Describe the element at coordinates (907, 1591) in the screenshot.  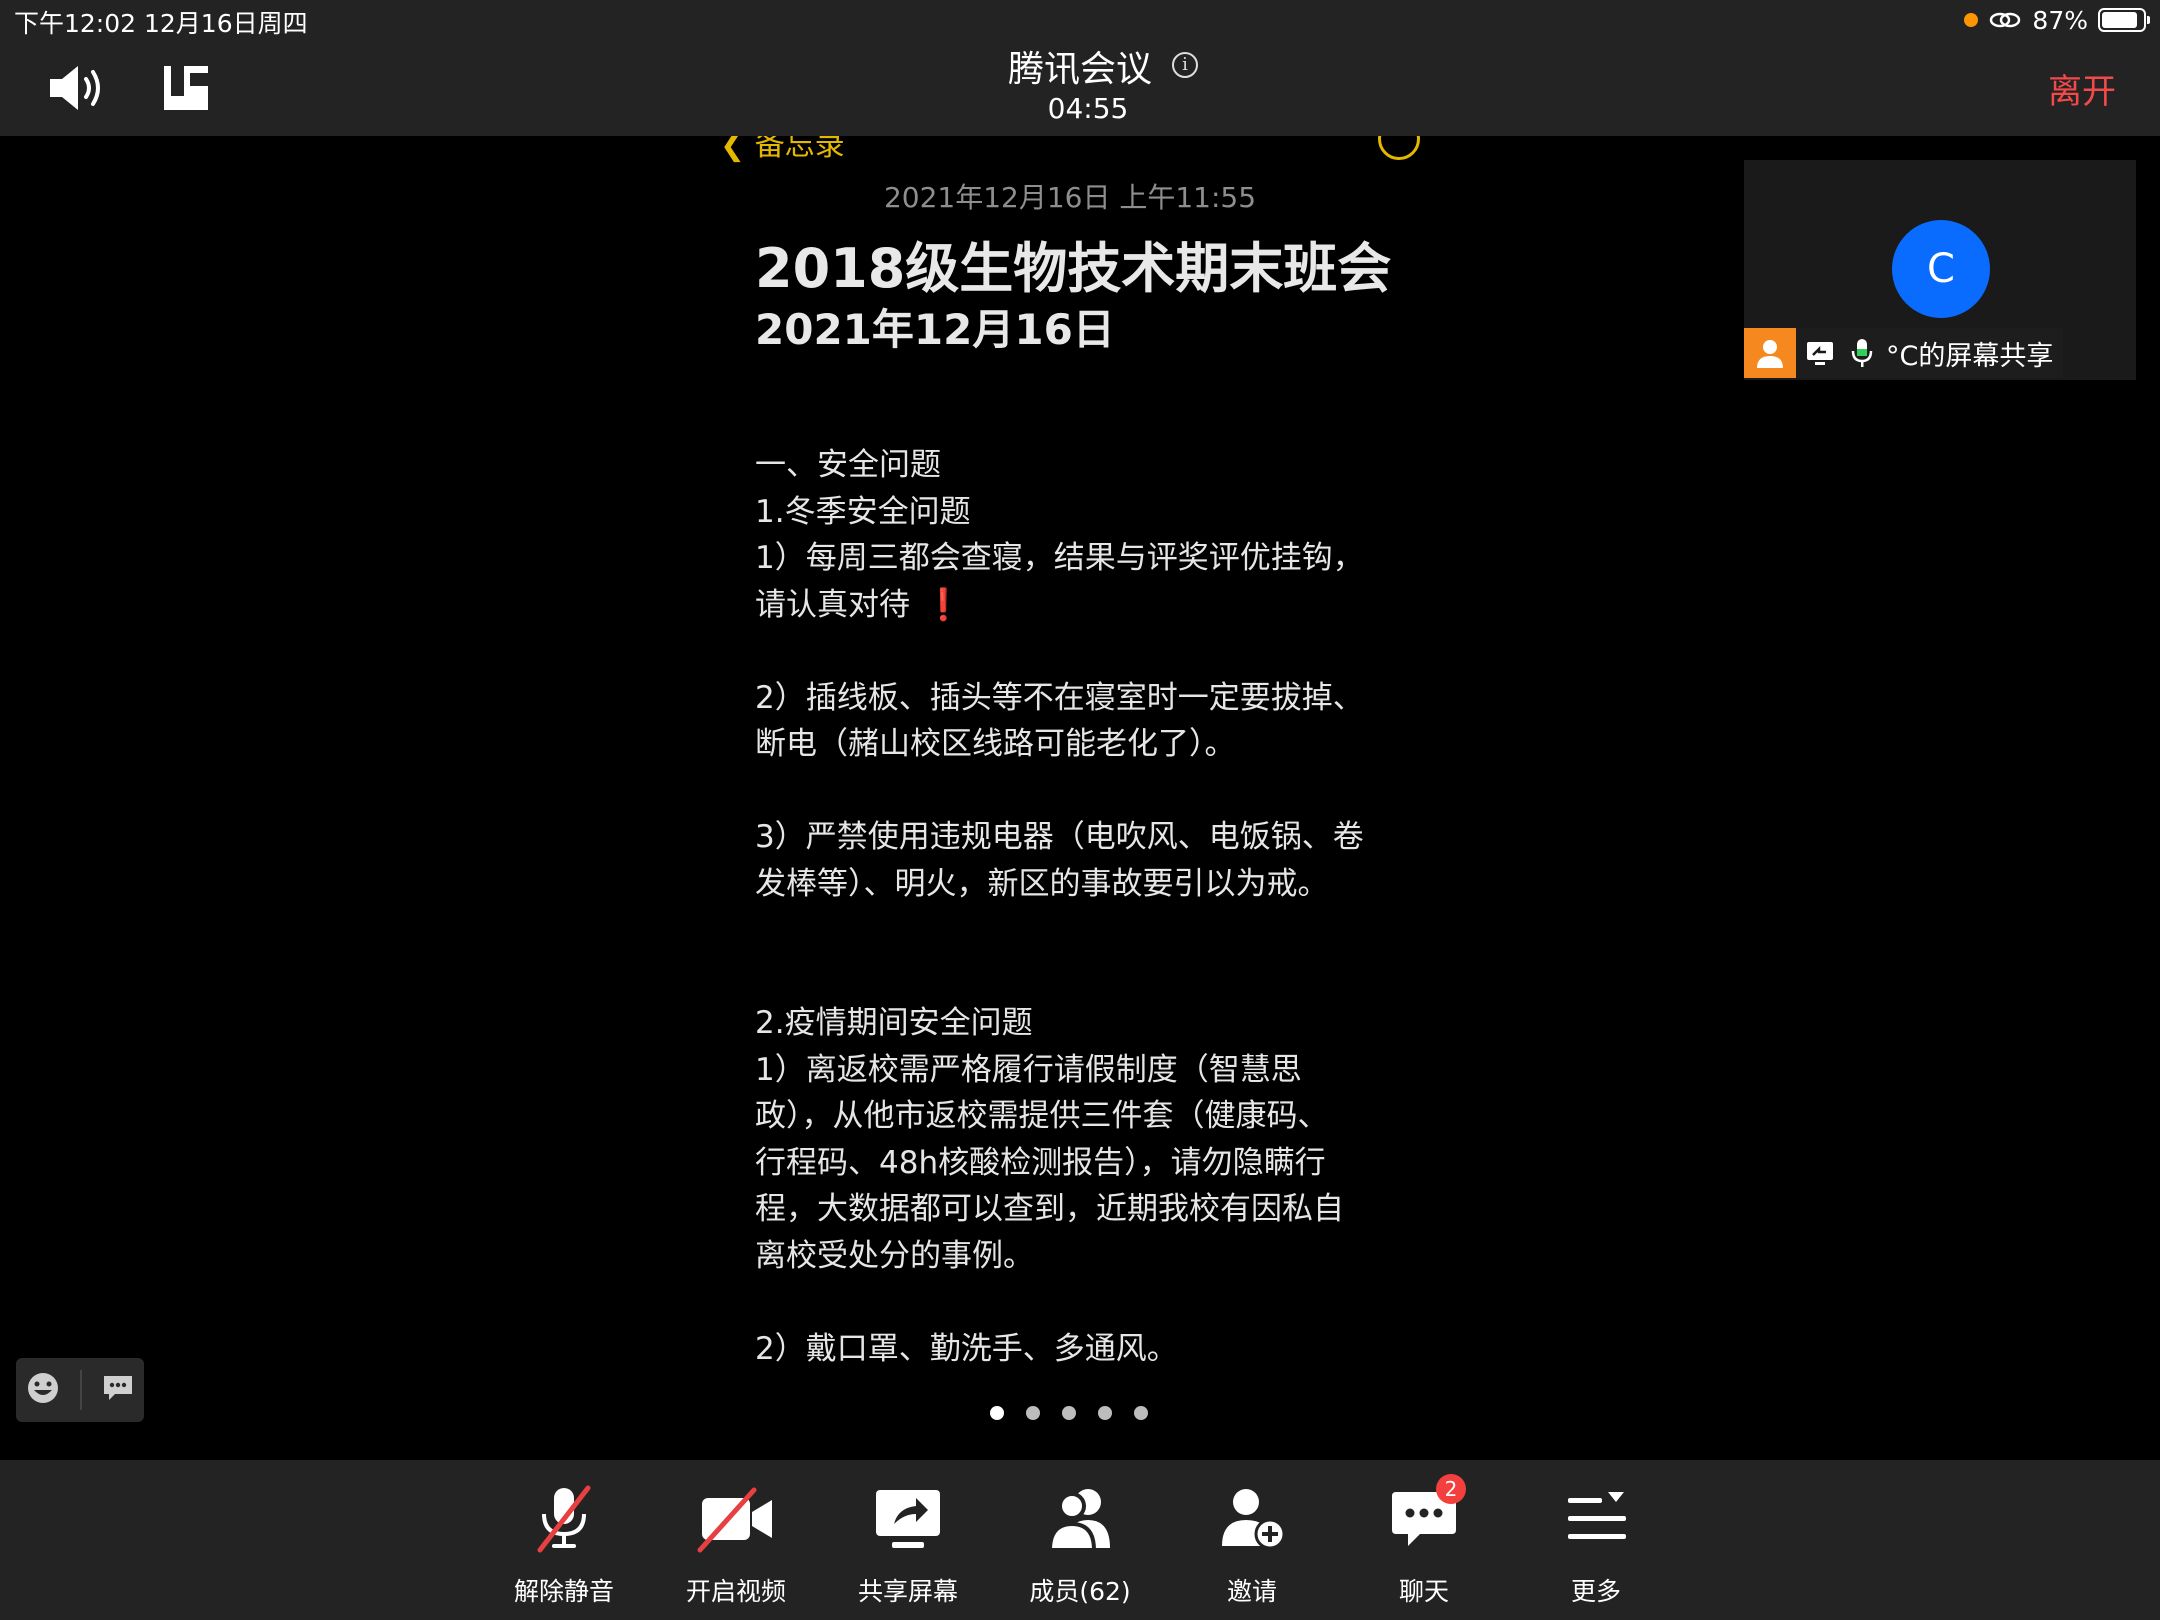
I see `share-screen-label: 共享屏幕` at that location.